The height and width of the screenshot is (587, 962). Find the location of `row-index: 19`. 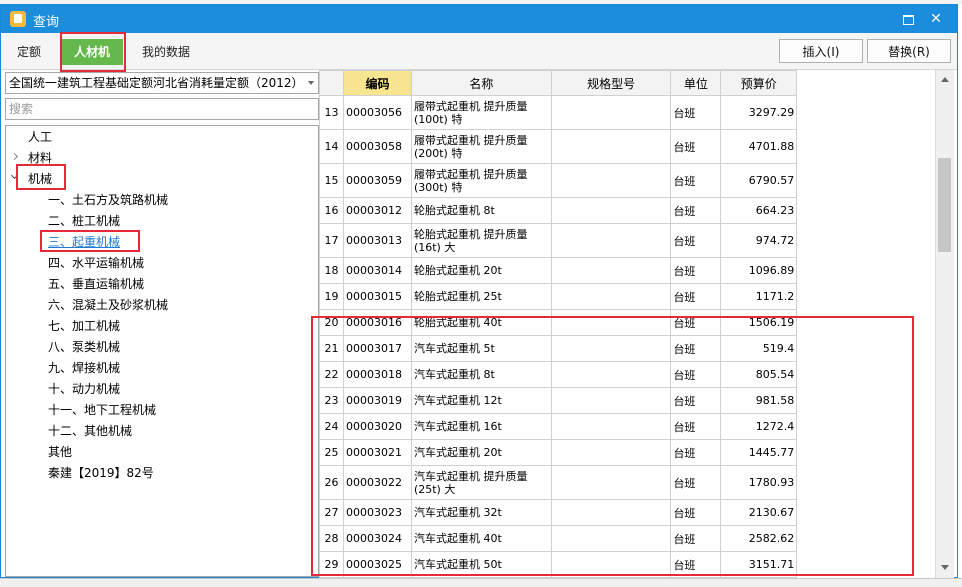

row-index: 19 is located at coordinates (331, 296).